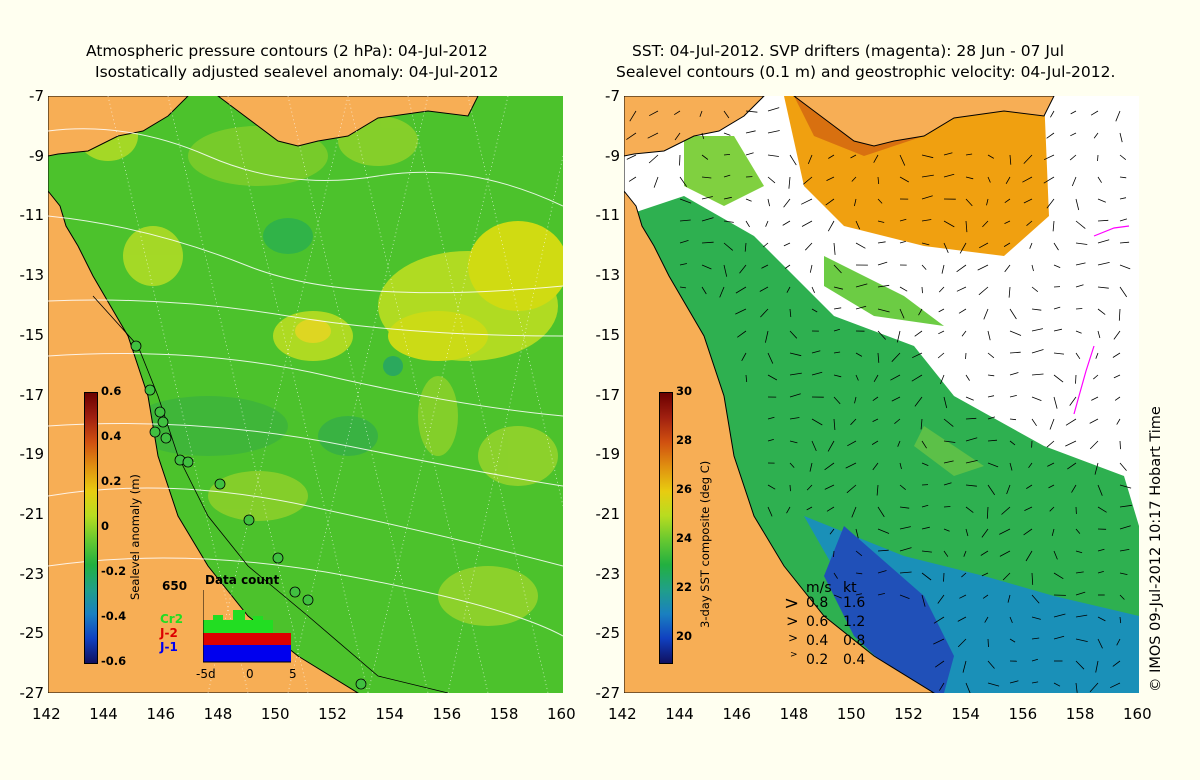 The image size is (1200, 780). I want to click on left-xtick-150: 150, so click(275, 714).